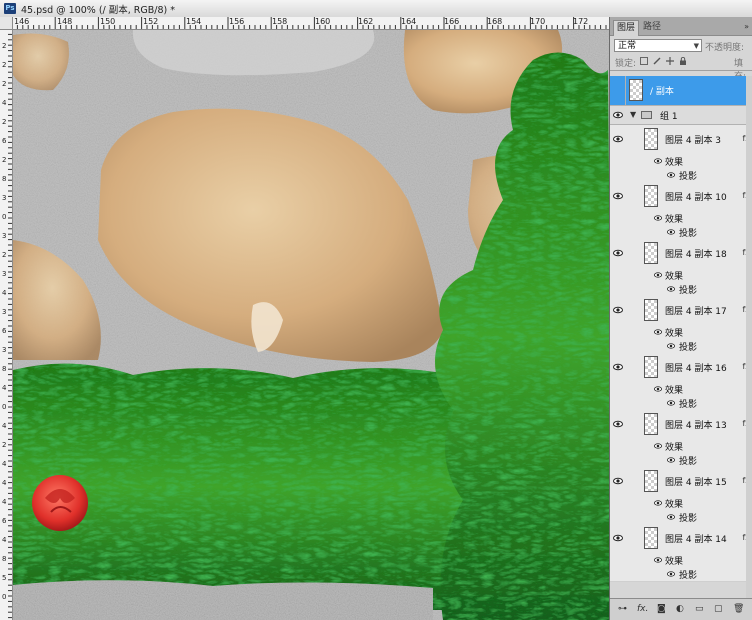 The image size is (752, 620). What do you see at coordinates (626, 28) in the screenshot?
I see `tab-layers: 图层` at bounding box center [626, 28].